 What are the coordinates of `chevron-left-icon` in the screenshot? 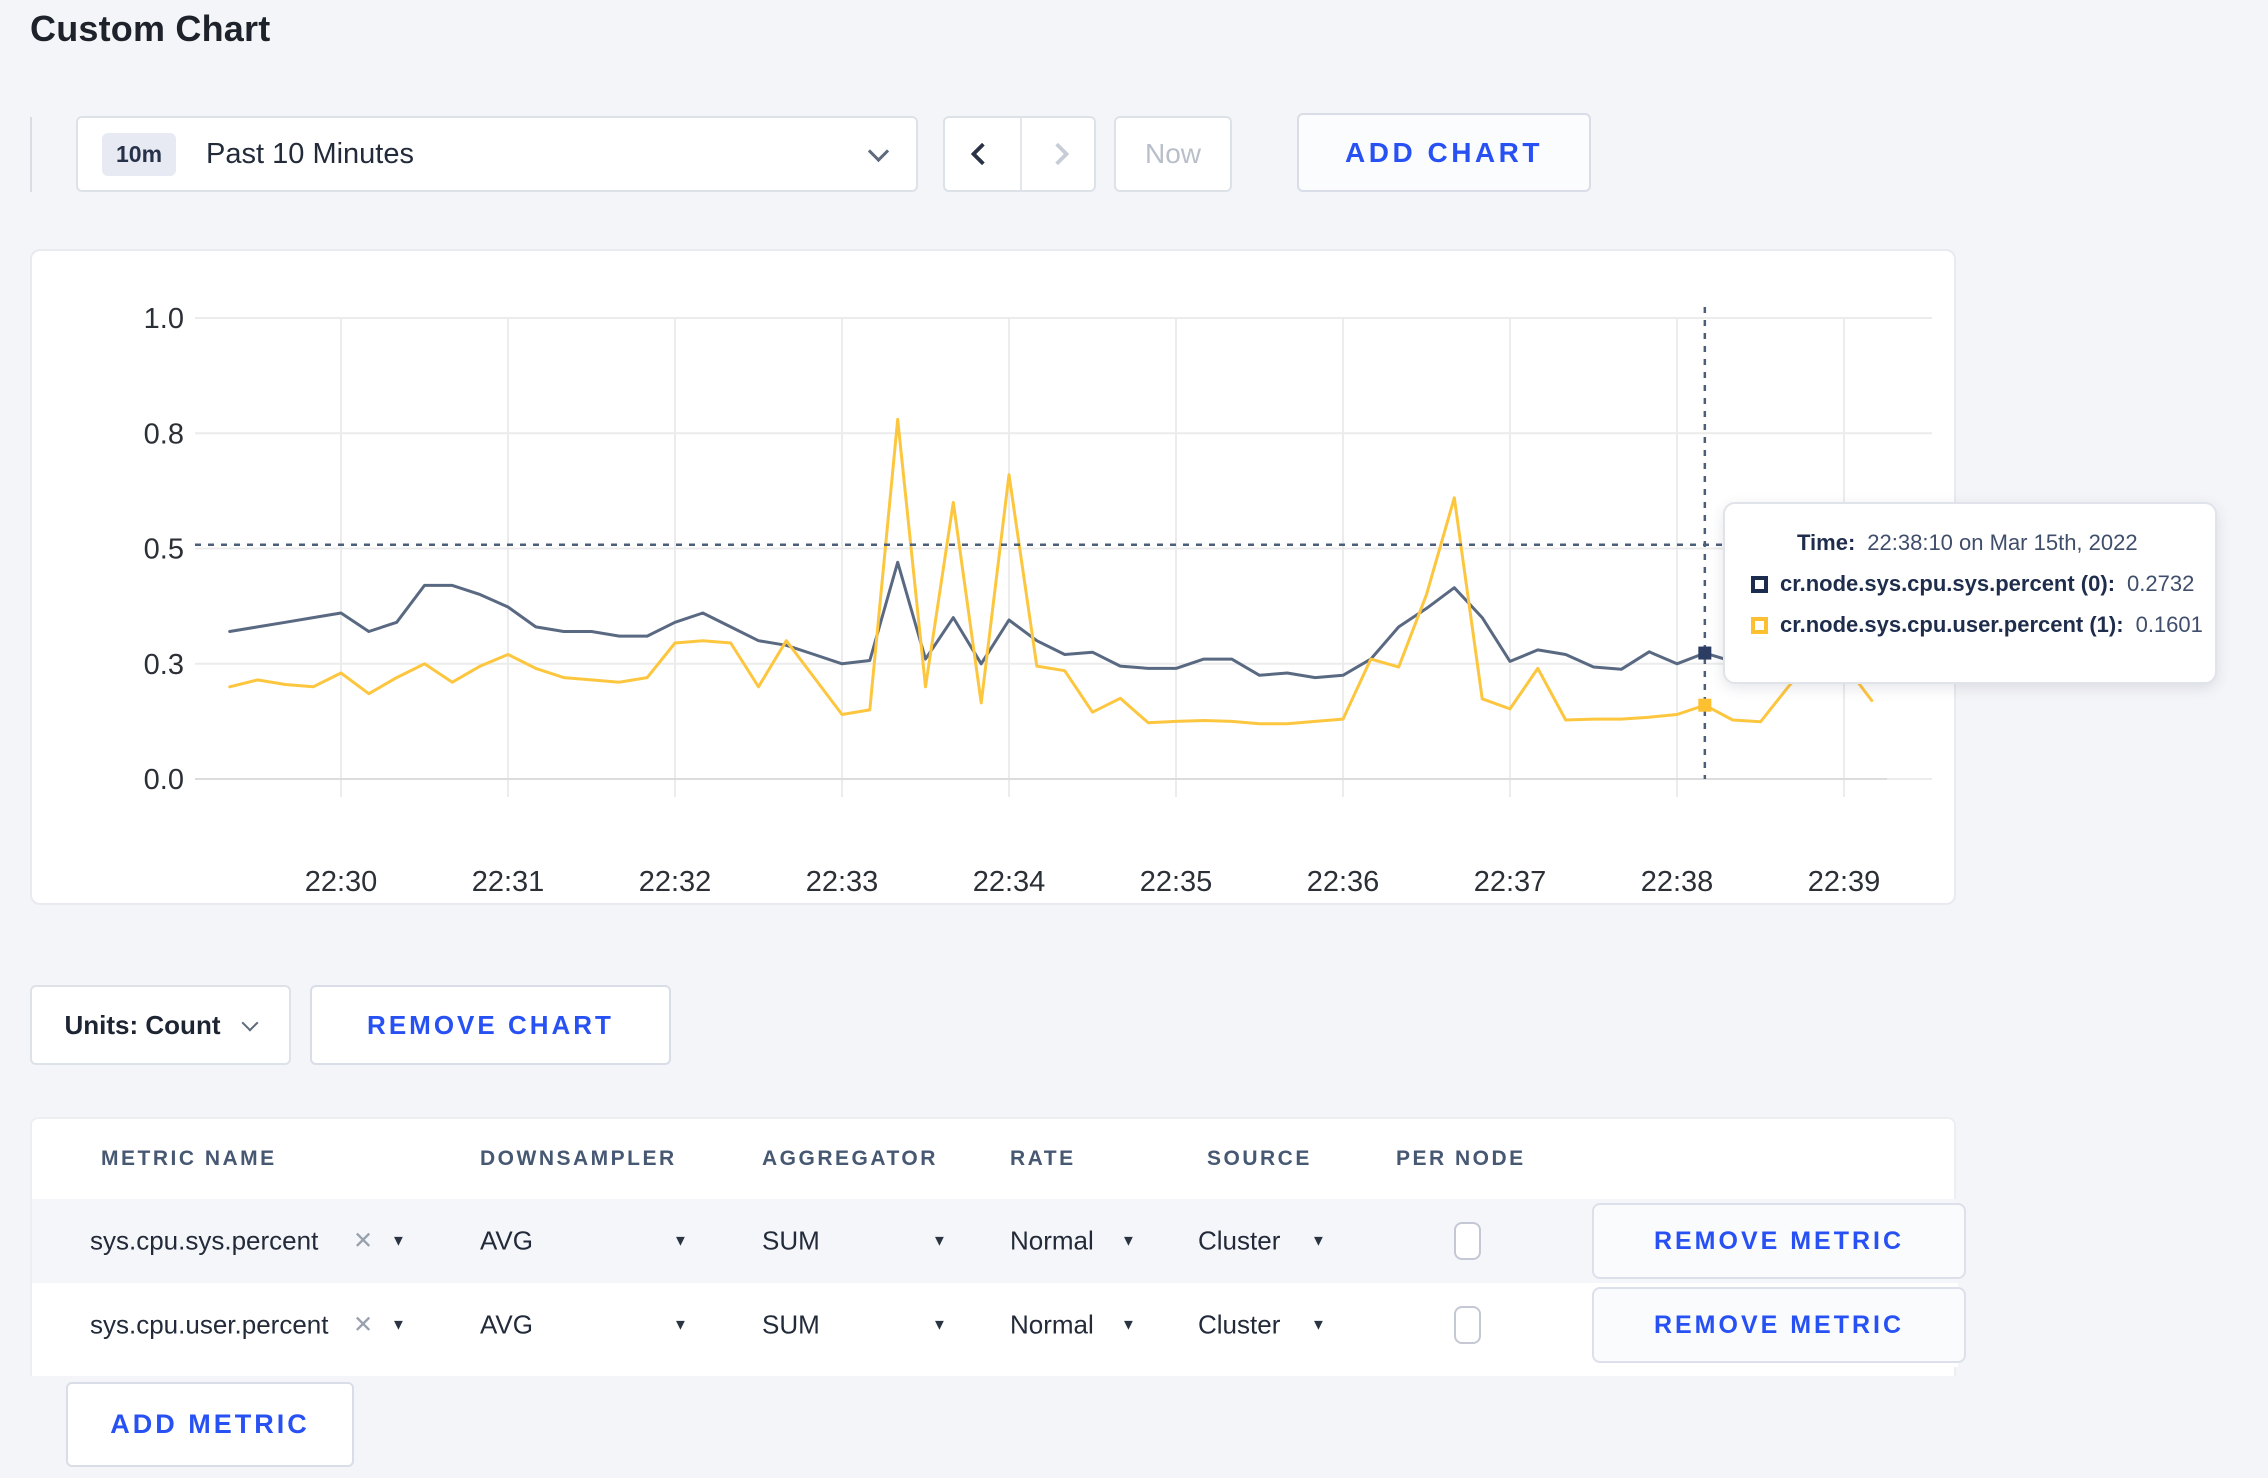 It's located at (982, 154).